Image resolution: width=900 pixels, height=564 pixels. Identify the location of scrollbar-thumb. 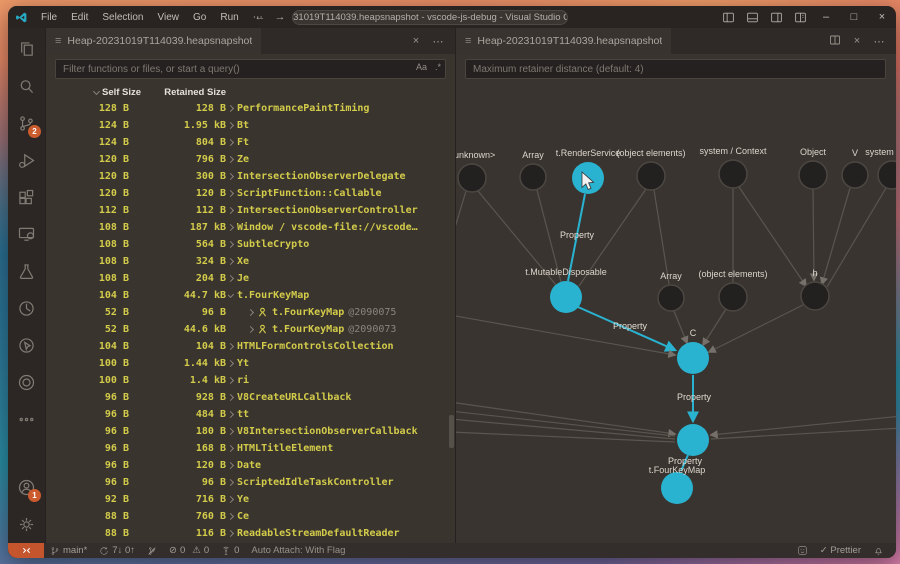
(451, 431).